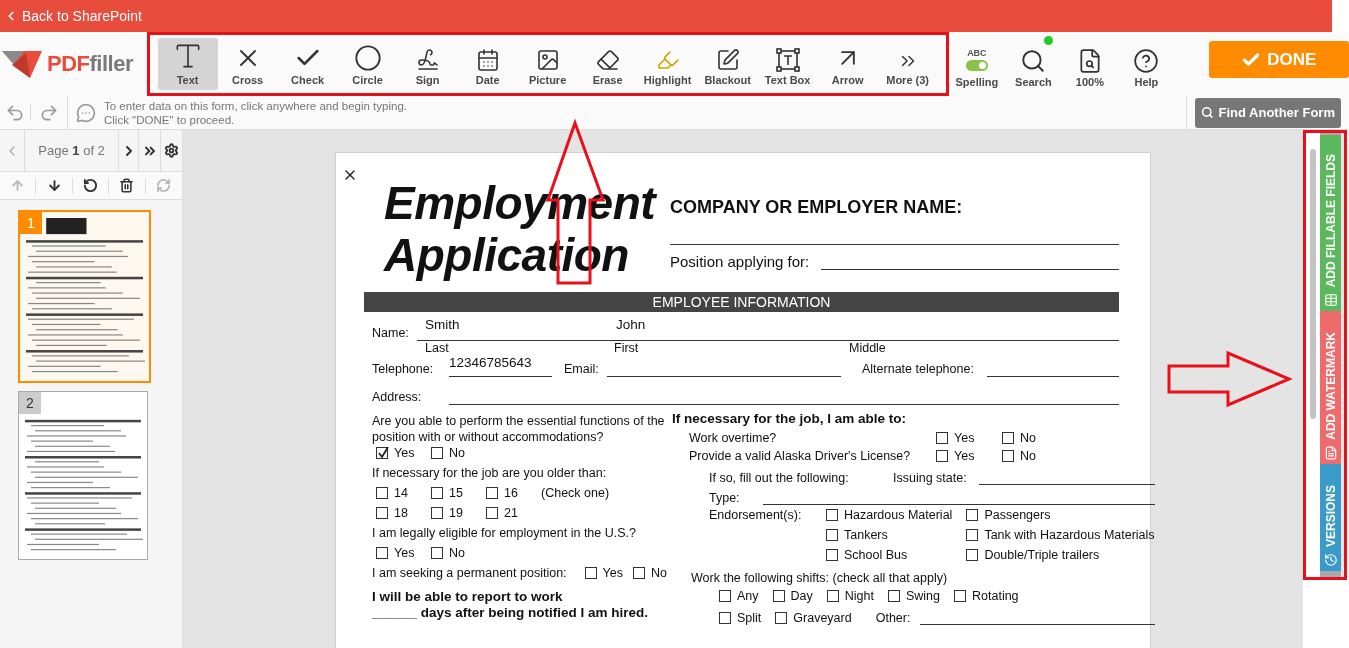  What do you see at coordinates (172, 150) in the screenshot?
I see `settings-icon` at bounding box center [172, 150].